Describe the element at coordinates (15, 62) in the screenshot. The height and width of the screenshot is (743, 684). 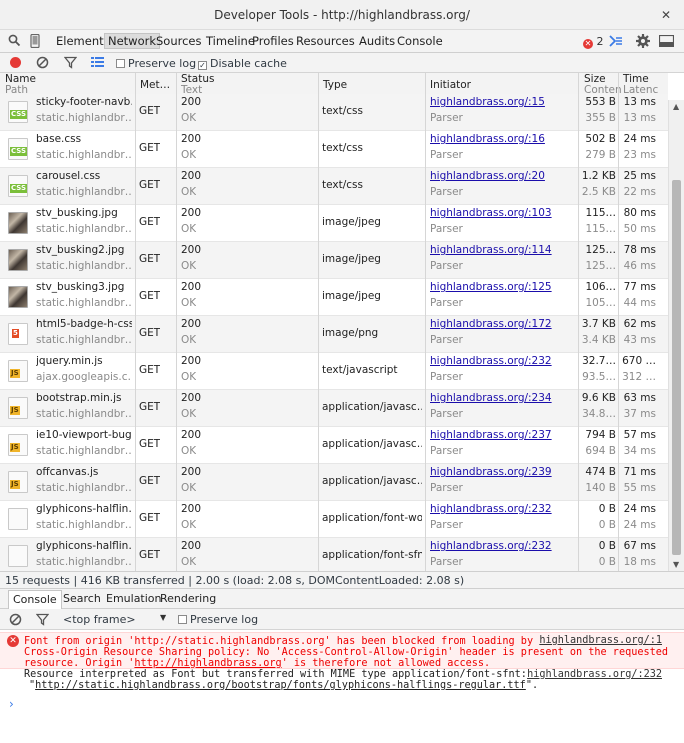
I see `record-icon` at that location.